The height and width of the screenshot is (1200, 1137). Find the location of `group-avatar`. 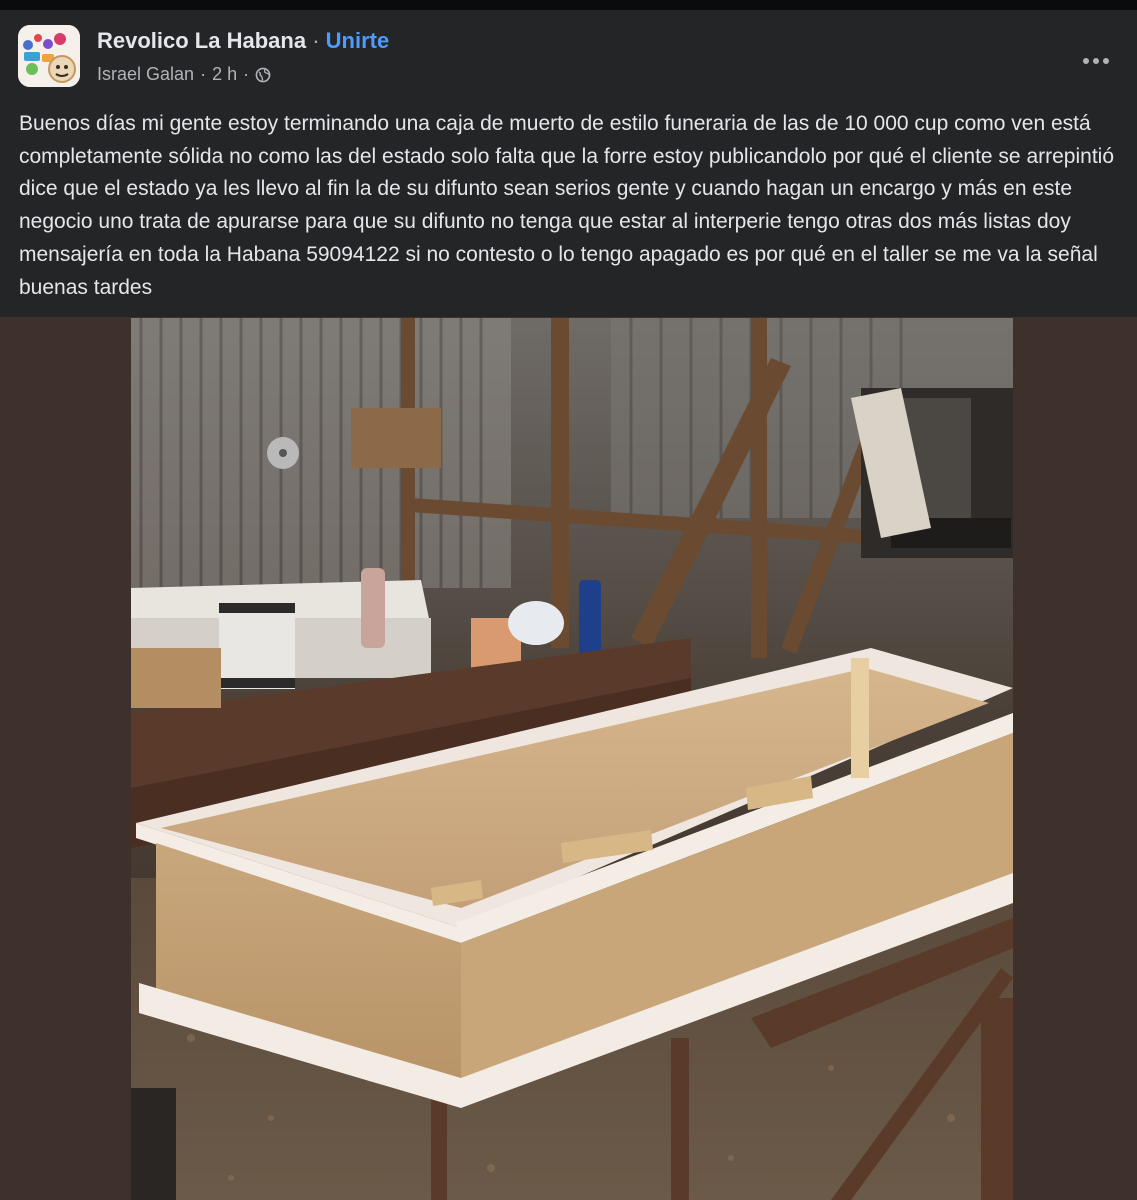

group-avatar is located at coordinates (49, 56).